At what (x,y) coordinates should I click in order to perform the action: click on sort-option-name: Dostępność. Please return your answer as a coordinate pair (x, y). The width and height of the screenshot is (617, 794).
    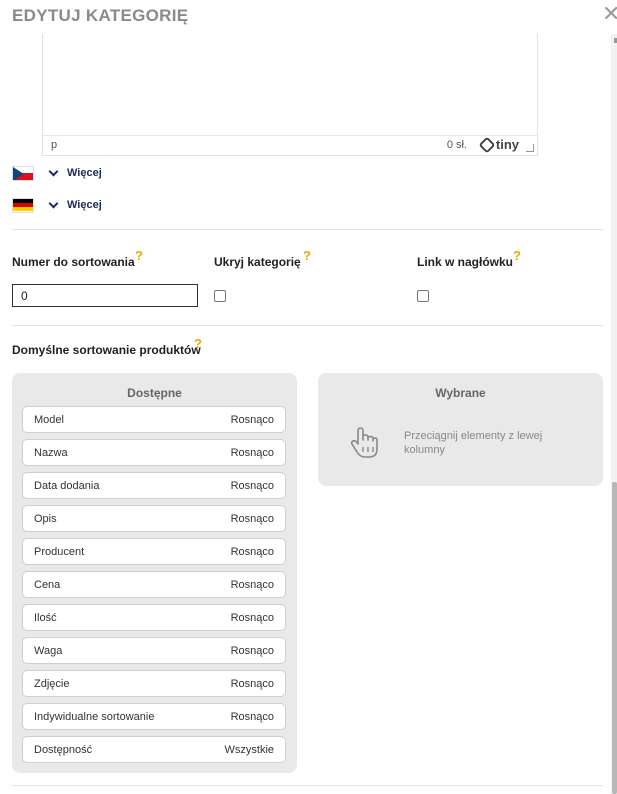
    Looking at the image, I should click on (63, 750).